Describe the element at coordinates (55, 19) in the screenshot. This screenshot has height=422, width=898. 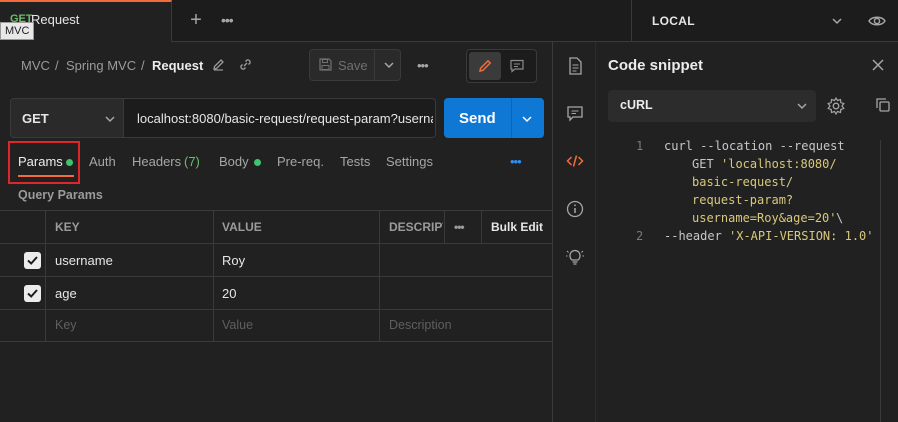
I see `tab-title: Request` at that location.